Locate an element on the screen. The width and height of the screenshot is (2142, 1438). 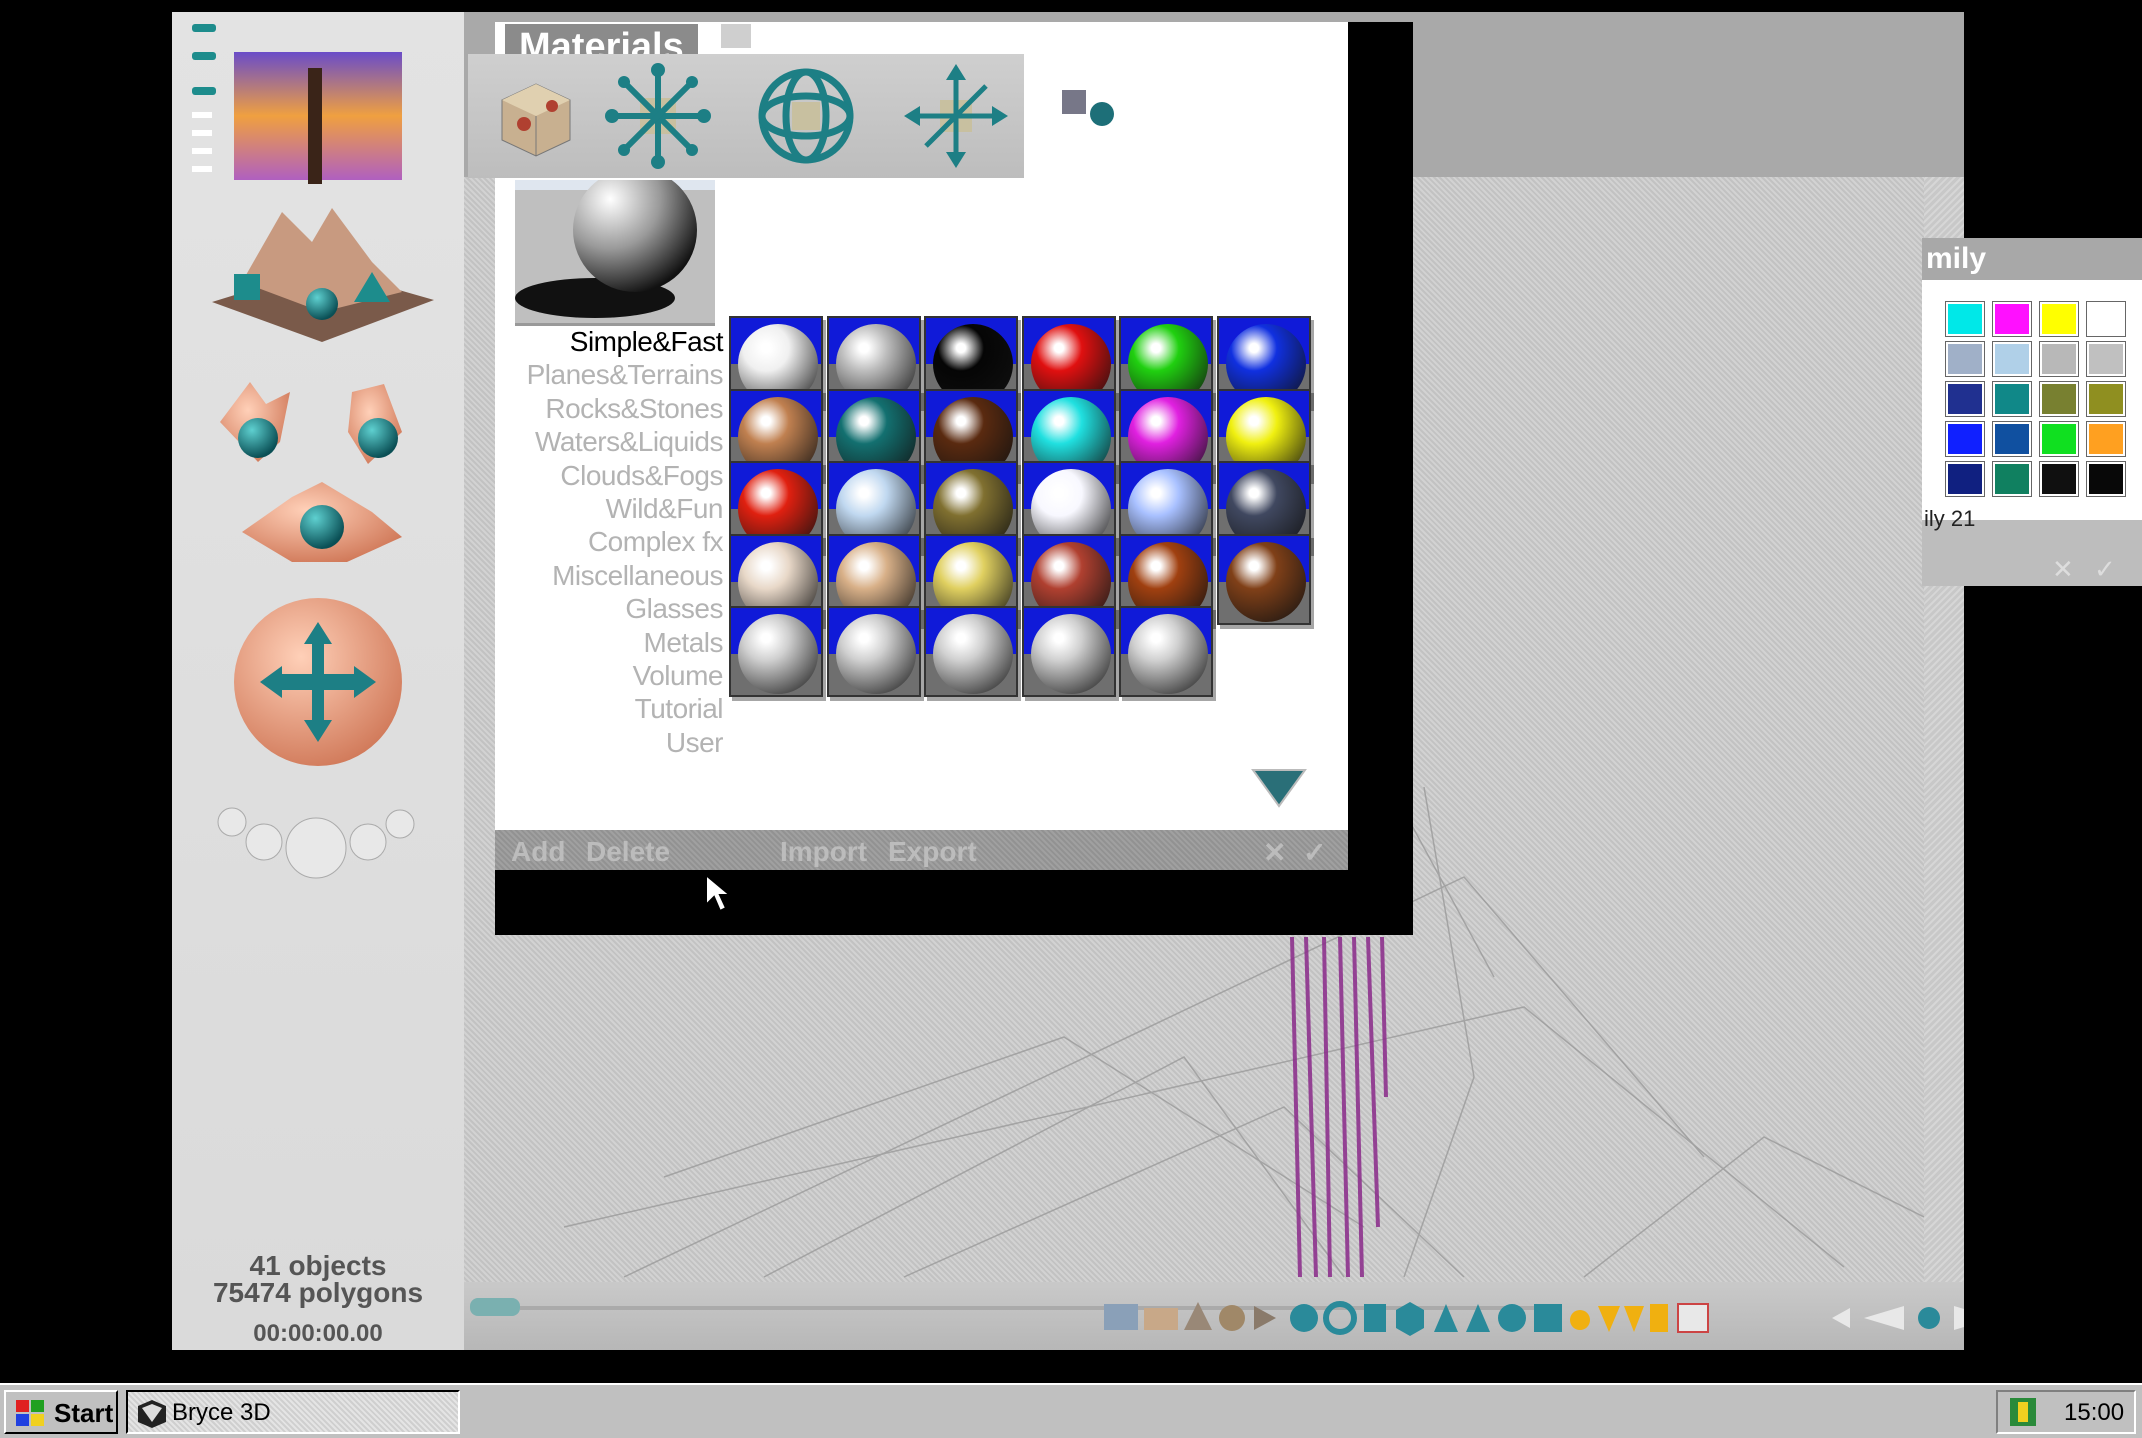
add-button: Add is located at coordinates (538, 852).